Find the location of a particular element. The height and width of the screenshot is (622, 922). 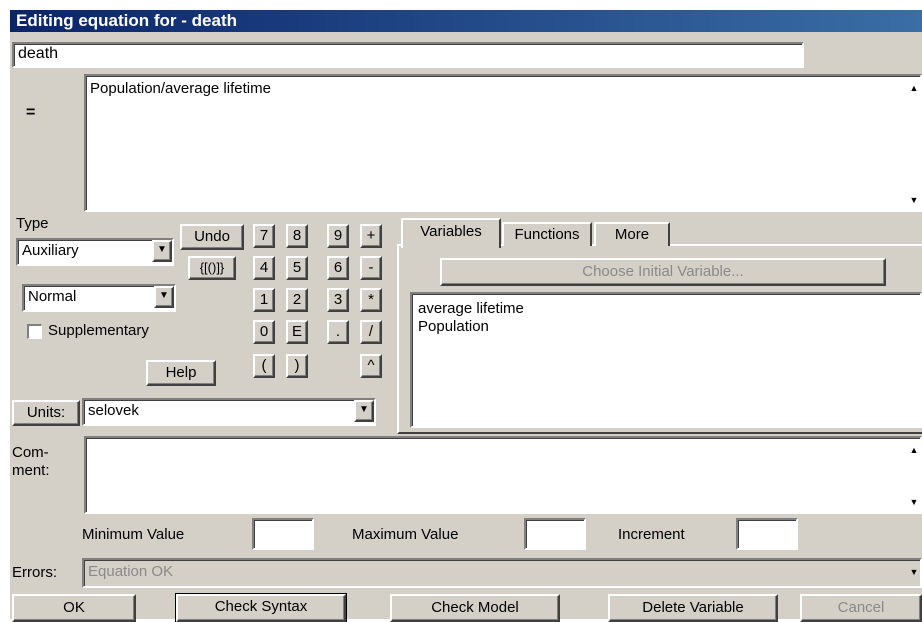

tab-more: More is located at coordinates (632, 234).